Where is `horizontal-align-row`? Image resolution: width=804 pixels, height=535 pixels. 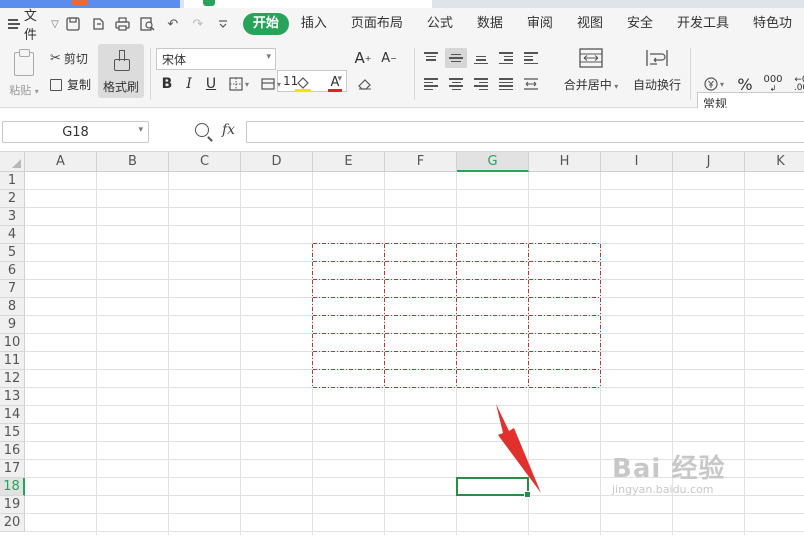 horizontal-align-row is located at coordinates (481, 84).